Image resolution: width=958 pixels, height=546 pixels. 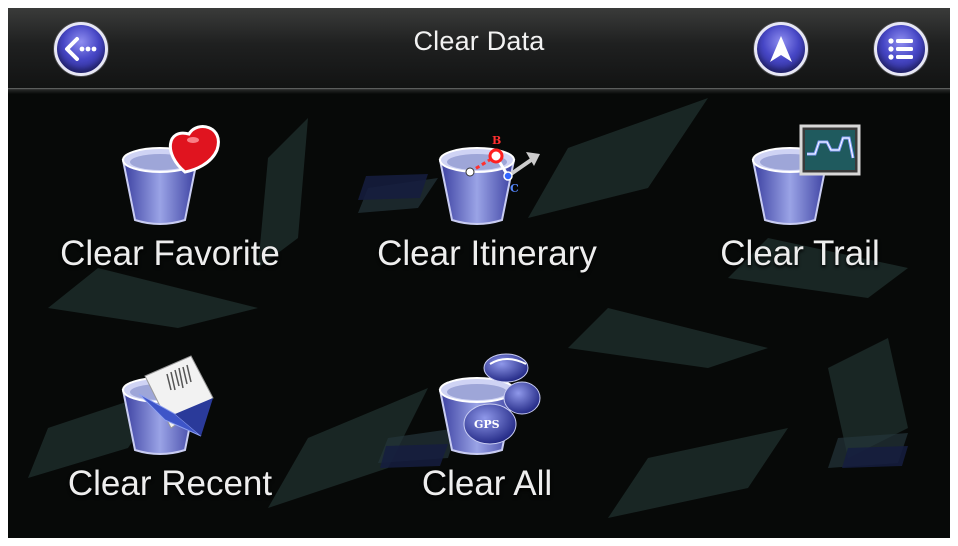 What do you see at coordinates (487, 483) in the screenshot?
I see `clear-all-label: Clear All` at bounding box center [487, 483].